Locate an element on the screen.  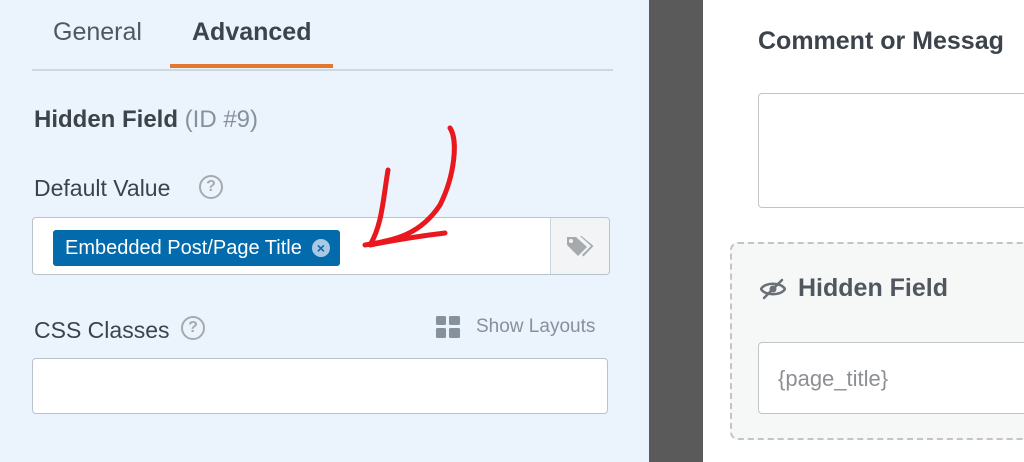
show-layouts-label: Show Layouts is located at coordinates (536, 326).